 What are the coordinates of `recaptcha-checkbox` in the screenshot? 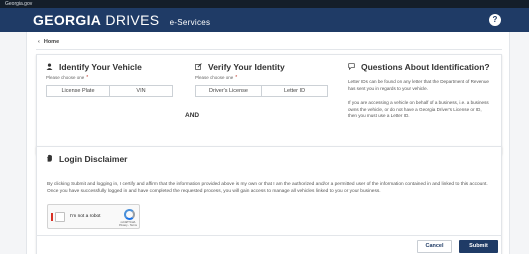 It's located at (60, 217).